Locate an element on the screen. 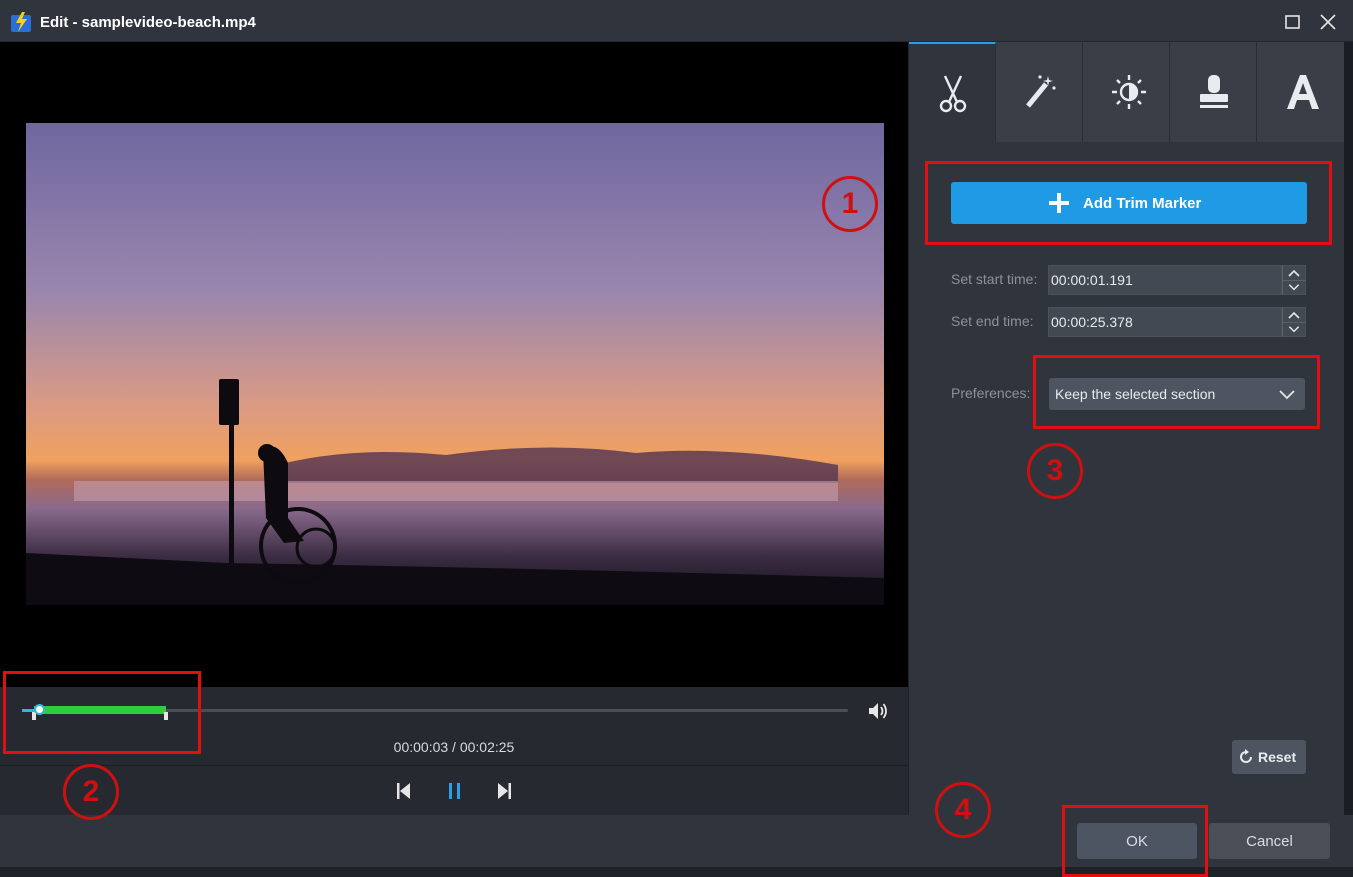 The width and height of the screenshot is (1353, 877). scissors-icon is located at coordinates (953, 94).